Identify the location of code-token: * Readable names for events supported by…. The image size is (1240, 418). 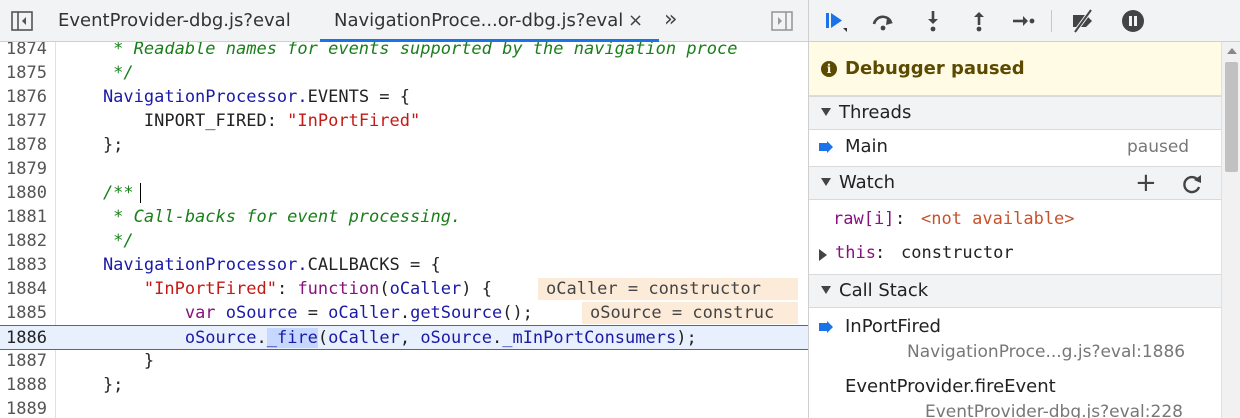
(400, 50).